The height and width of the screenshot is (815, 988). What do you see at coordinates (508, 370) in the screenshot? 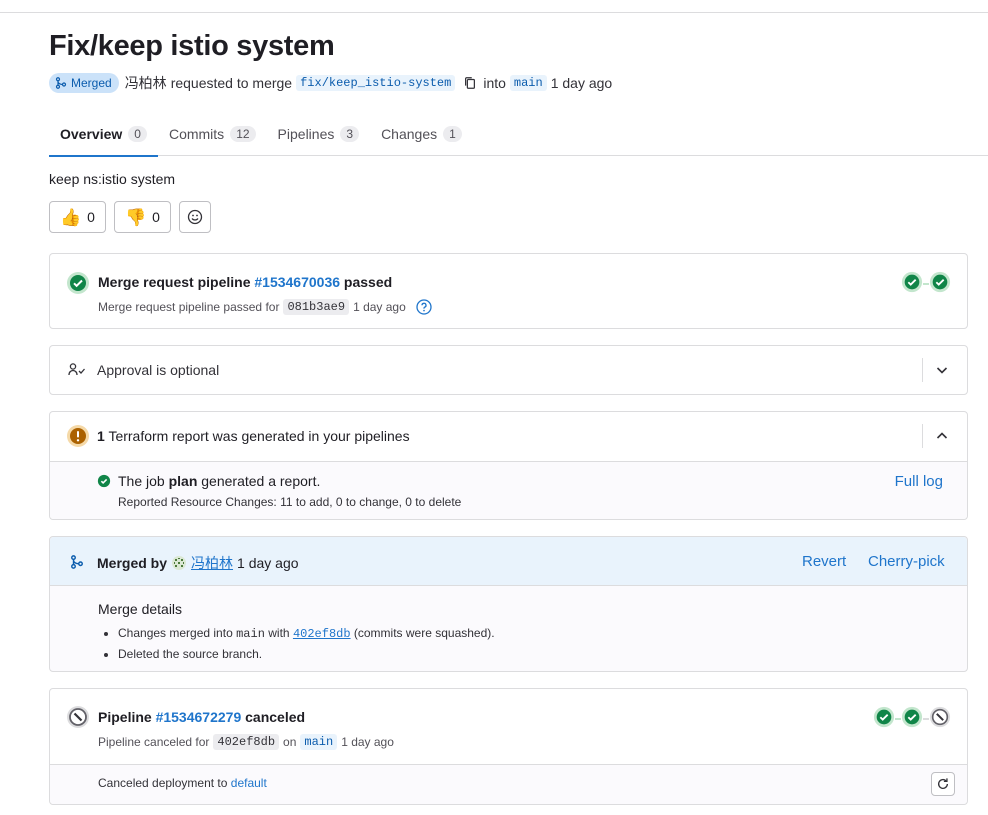
I see `approval-widget: Approval is optional` at bounding box center [508, 370].